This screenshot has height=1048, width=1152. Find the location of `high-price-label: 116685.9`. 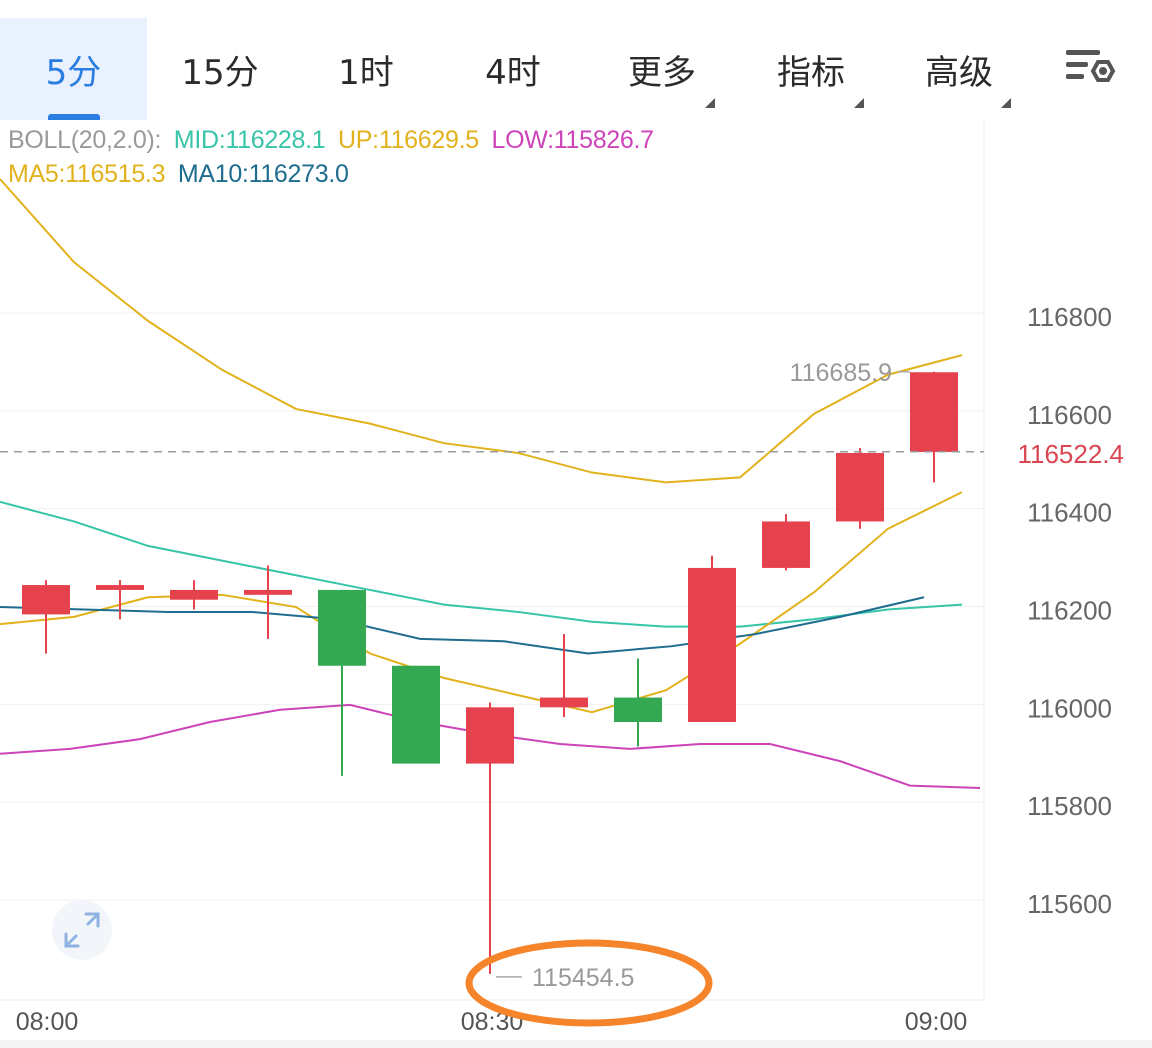

high-price-label: 116685.9 is located at coordinates (841, 373).